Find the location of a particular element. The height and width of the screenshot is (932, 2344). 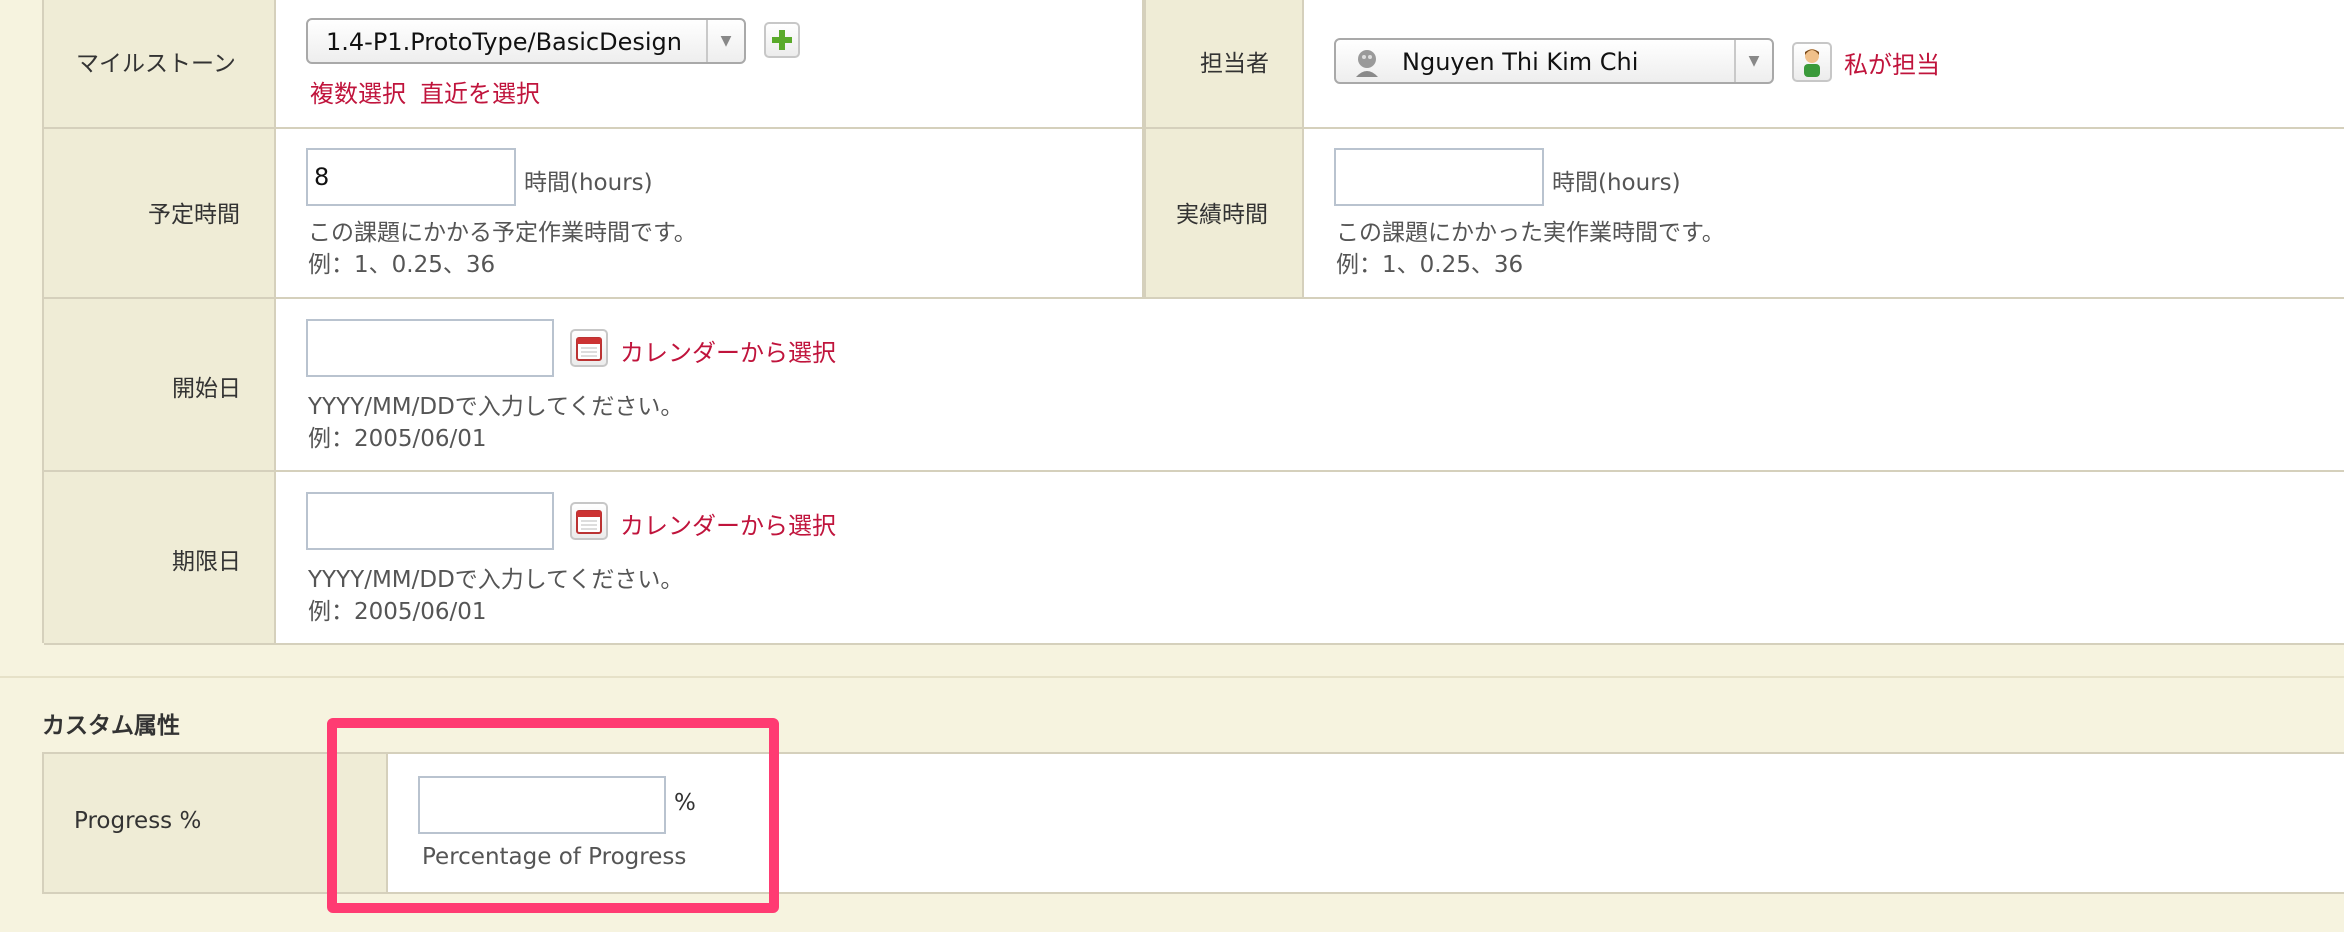

start-date-input is located at coordinates (430, 348).